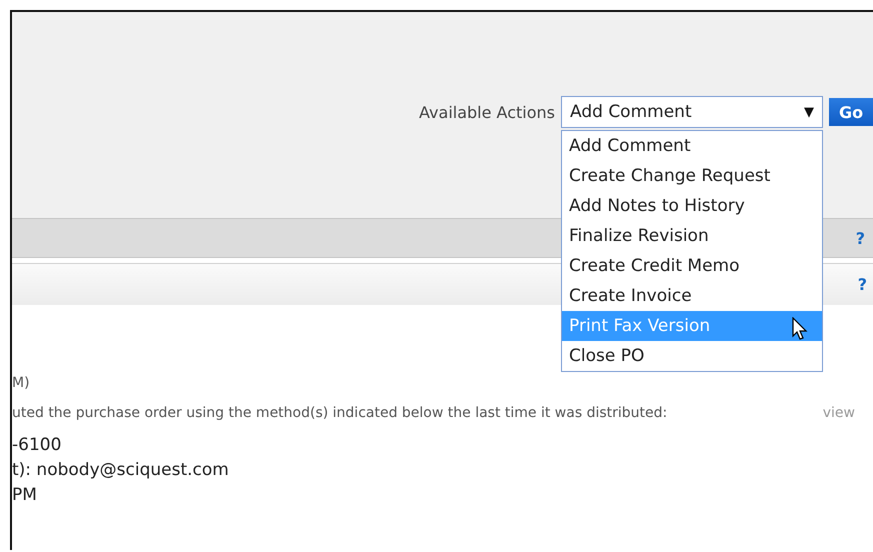 The height and width of the screenshot is (552, 873). What do you see at coordinates (692, 356) in the screenshot?
I see `menu-option: Close PO` at bounding box center [692, 356].